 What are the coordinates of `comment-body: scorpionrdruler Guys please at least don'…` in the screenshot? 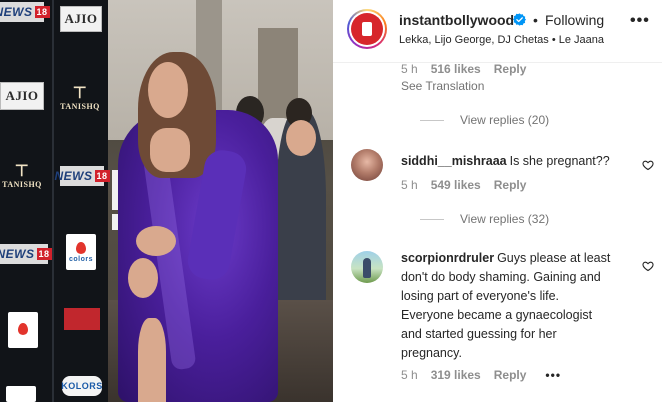 It's located at (521, 306).